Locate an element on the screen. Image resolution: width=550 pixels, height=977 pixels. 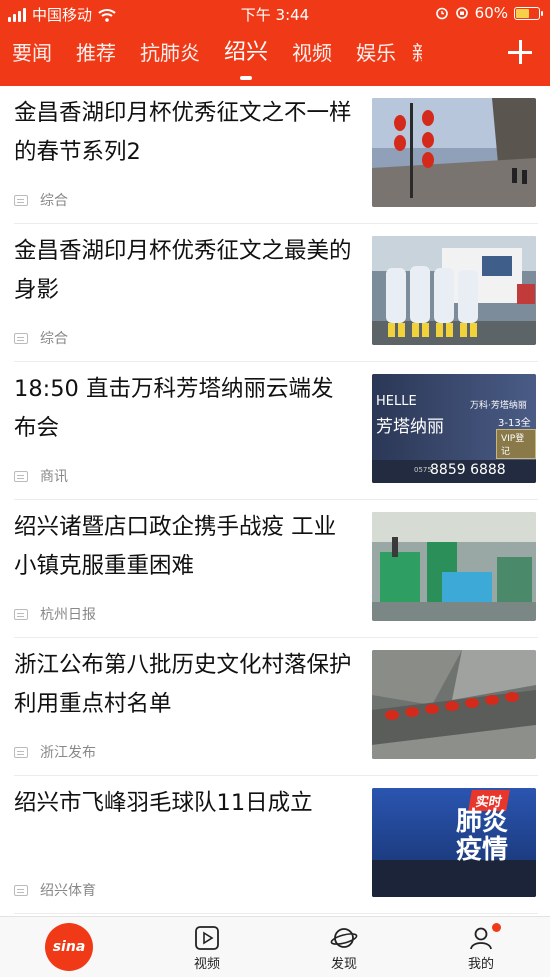
add-channel-button is located at coordinates (520, 52).